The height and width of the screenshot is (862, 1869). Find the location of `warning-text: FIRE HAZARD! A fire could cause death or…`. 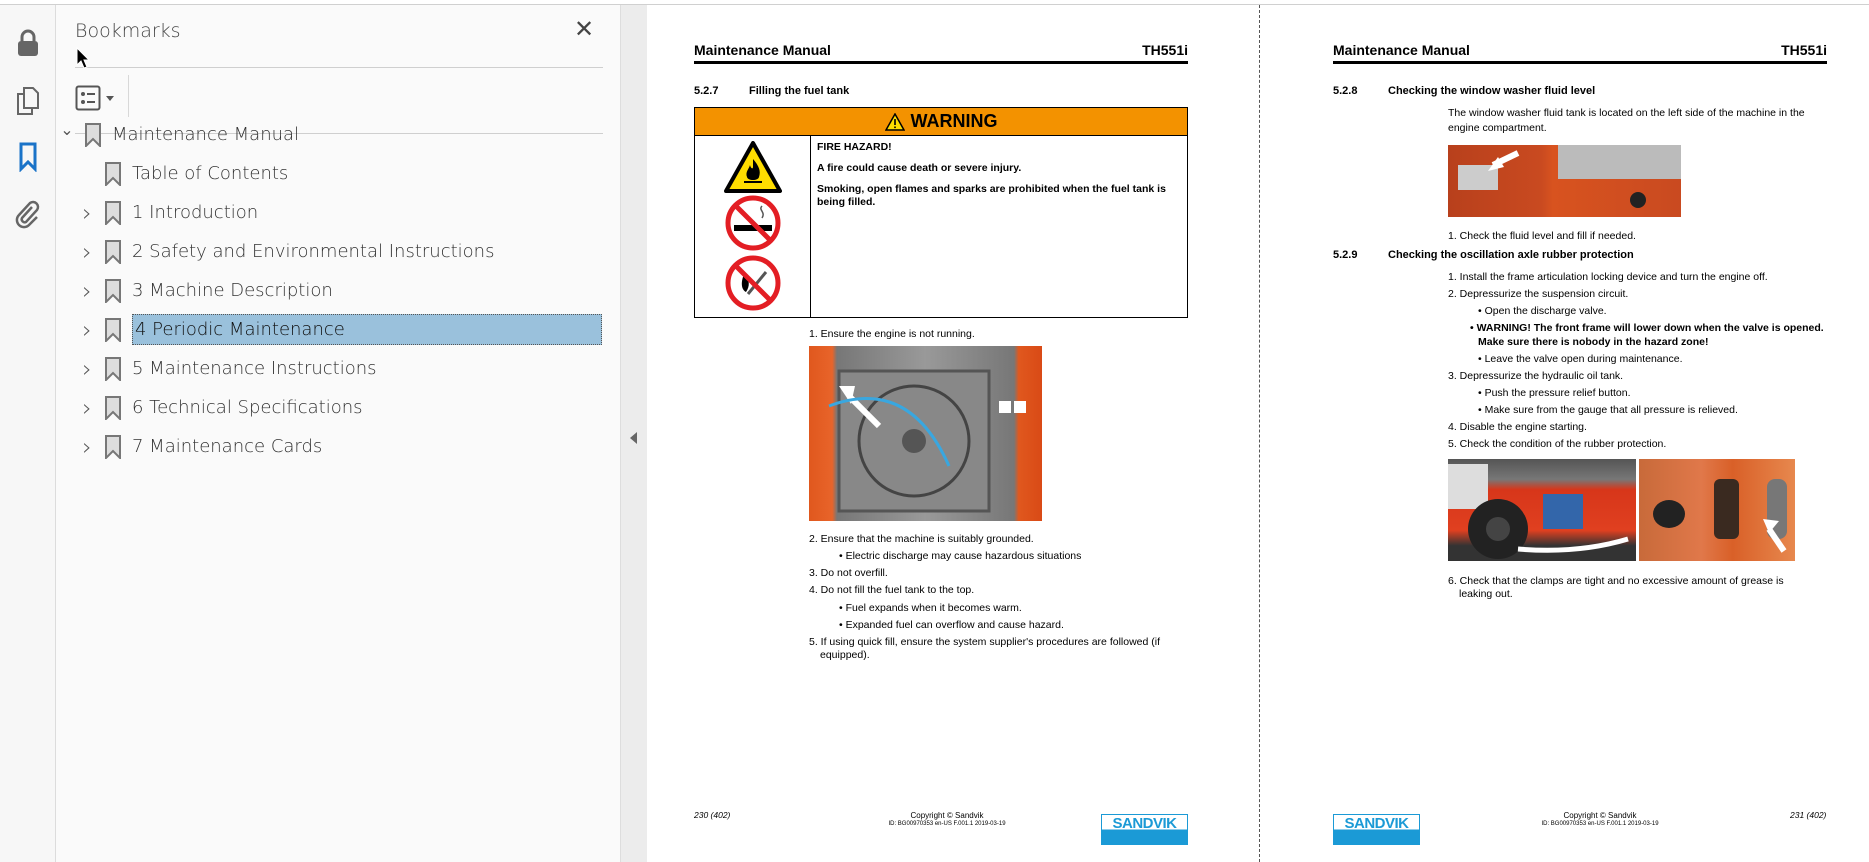

warning-text: FIRE HAZARD! A fire could cause death or… is located at coordinates (999, 179).